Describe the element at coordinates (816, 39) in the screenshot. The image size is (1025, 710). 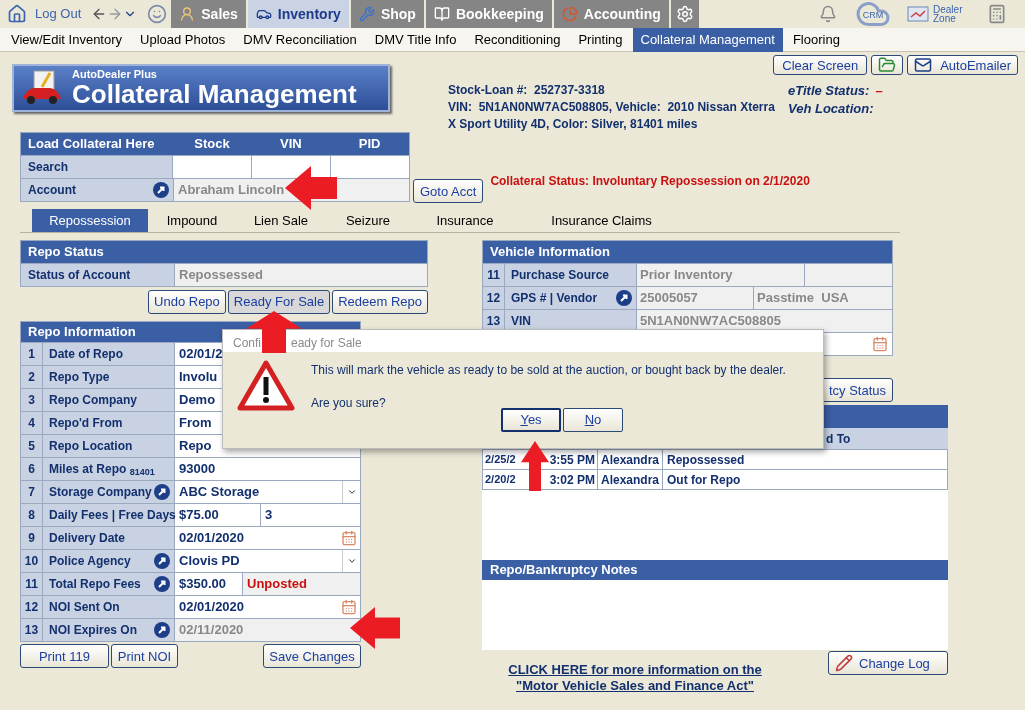
I see `sub-nav-tab: Flooring` at that location.